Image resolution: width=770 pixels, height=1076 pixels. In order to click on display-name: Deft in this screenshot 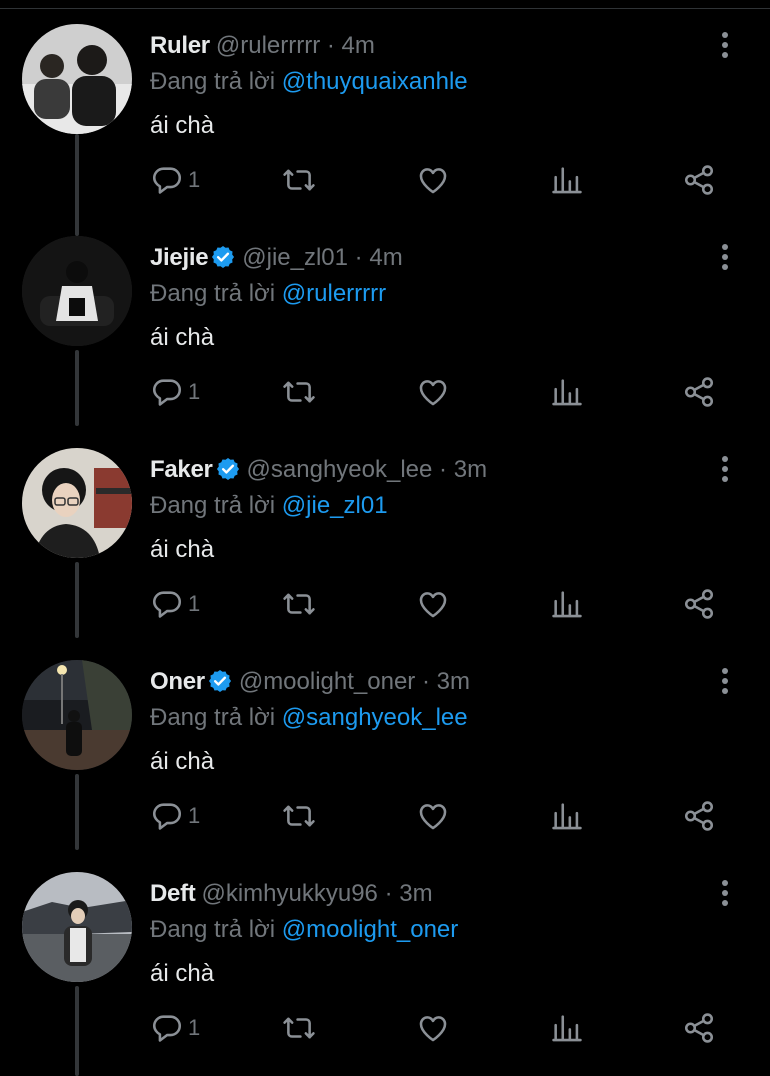, I will do `click(173, 893)`.